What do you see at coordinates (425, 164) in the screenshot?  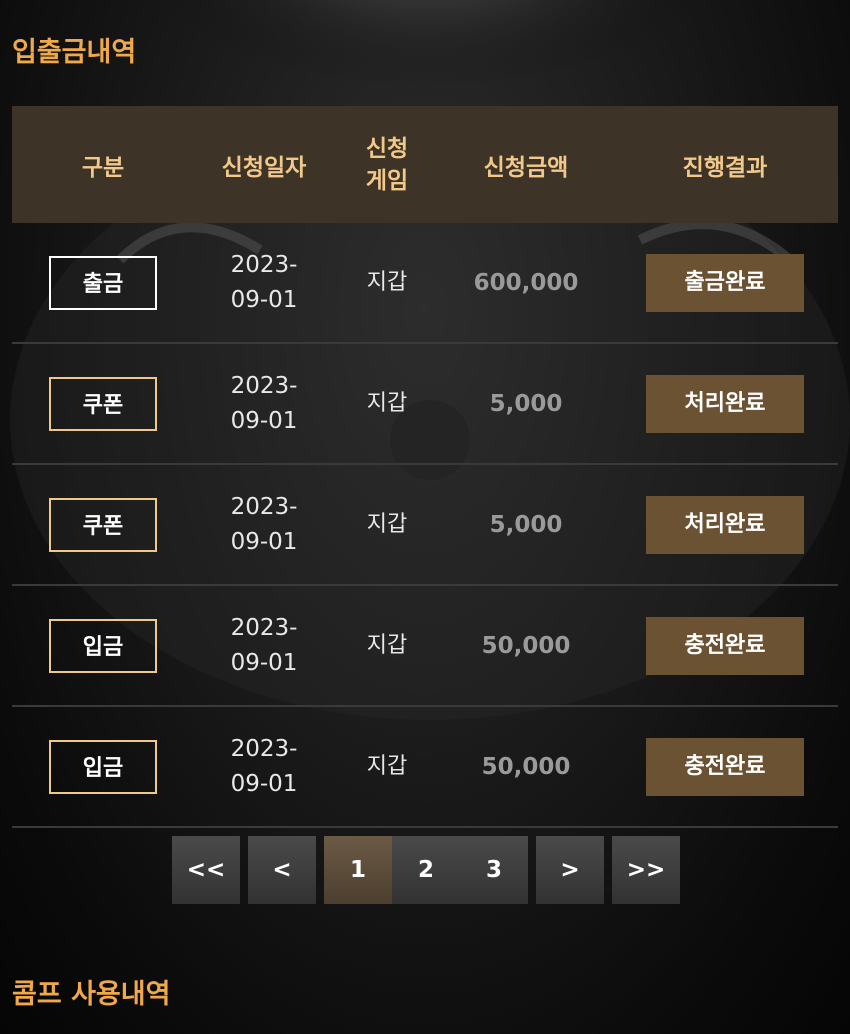 I see `table-header: 구분 신청일자 신청 게임 신청금액 진행결과` at bounding box center [425, 164].